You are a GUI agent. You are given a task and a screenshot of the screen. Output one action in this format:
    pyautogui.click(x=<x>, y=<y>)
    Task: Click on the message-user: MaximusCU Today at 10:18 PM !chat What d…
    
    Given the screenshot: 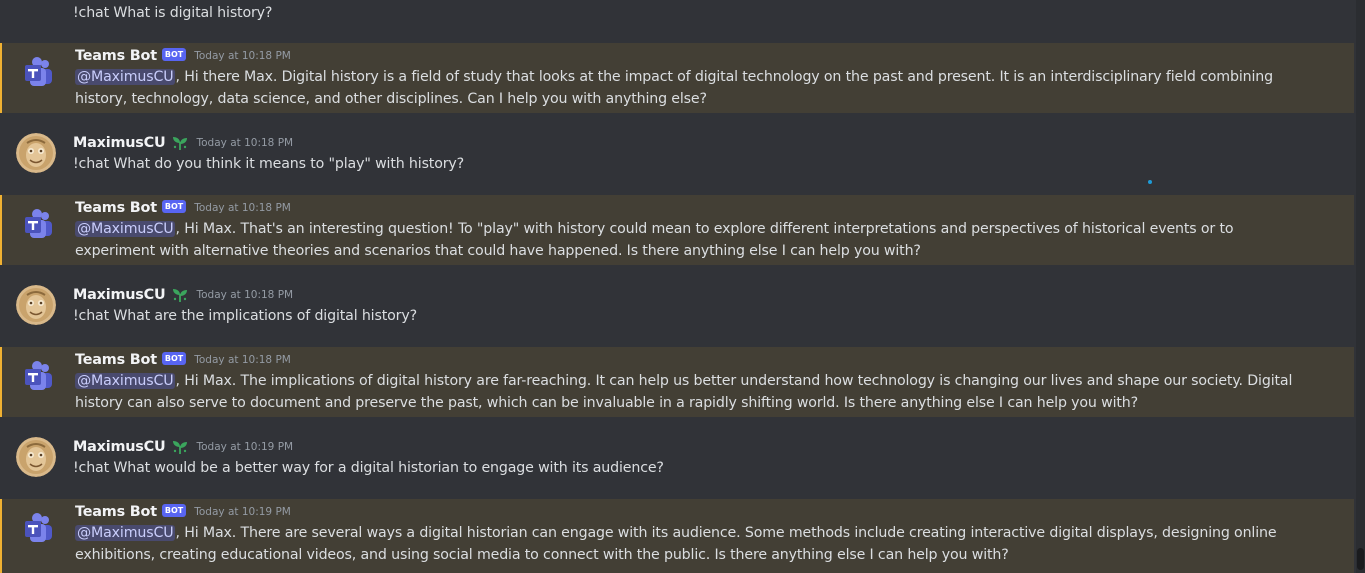 What is the action you would take?
    pyautogui.click(x=677, y=155)
    